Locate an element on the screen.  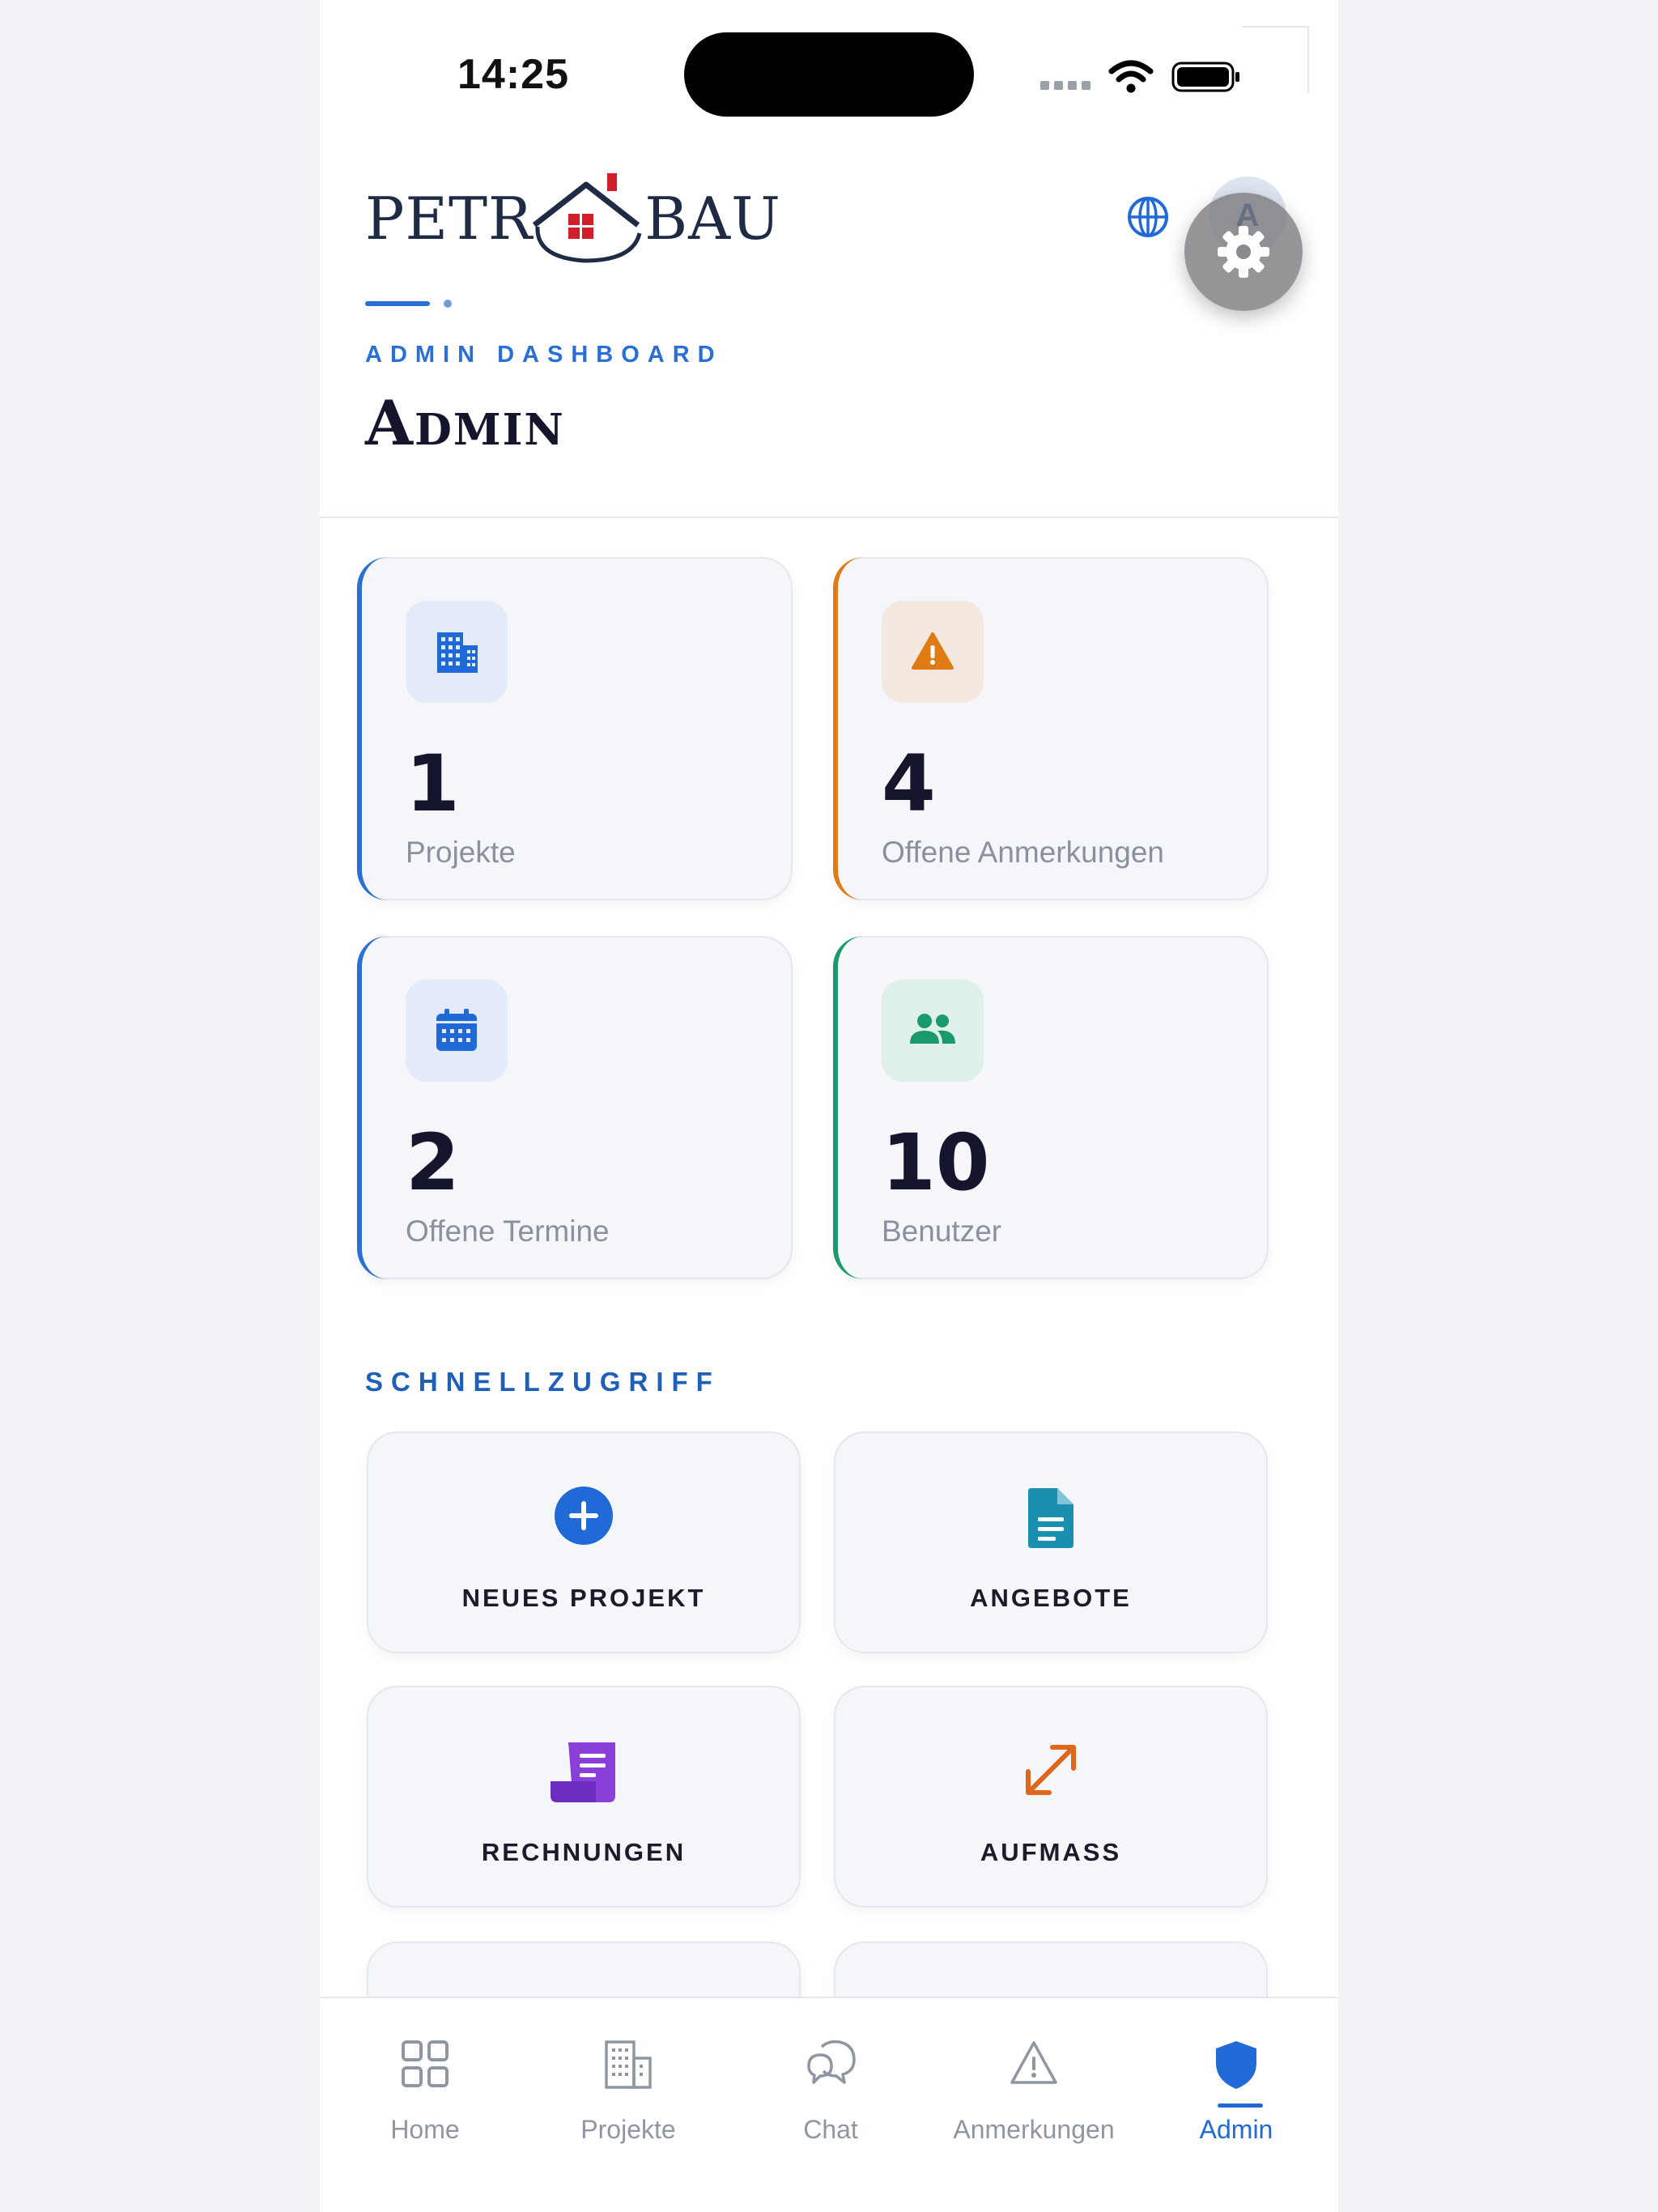
logo-text-left: PETR is located at coordinates (449, 219).